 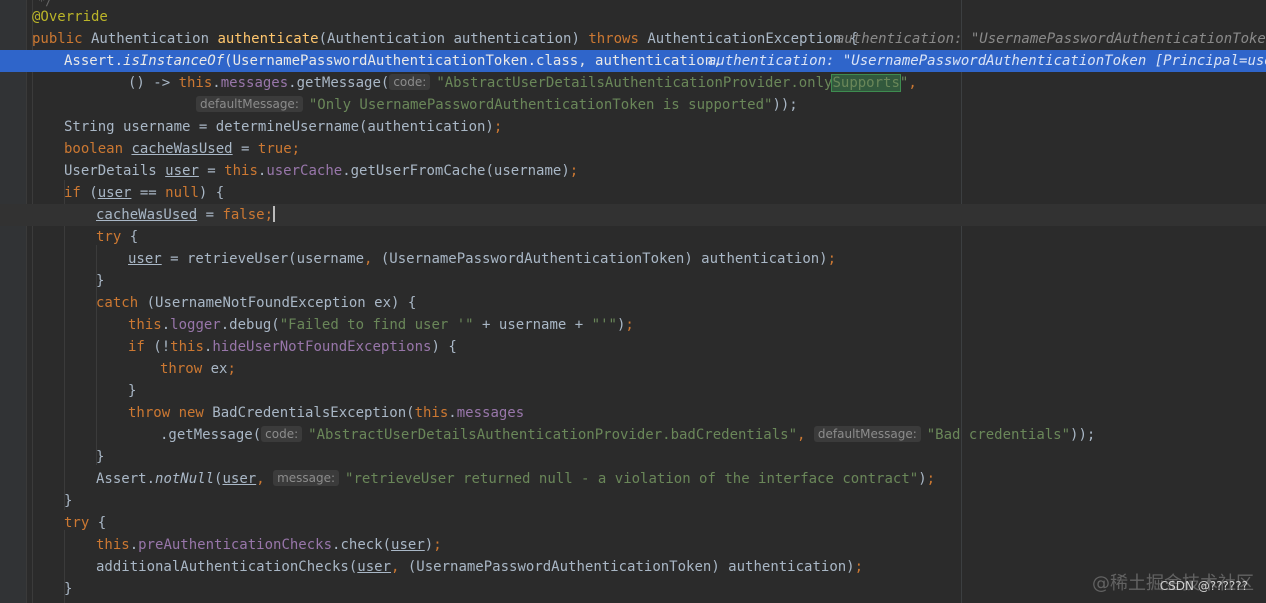 I want to click on keyword: class, so click(x=557, y=61).